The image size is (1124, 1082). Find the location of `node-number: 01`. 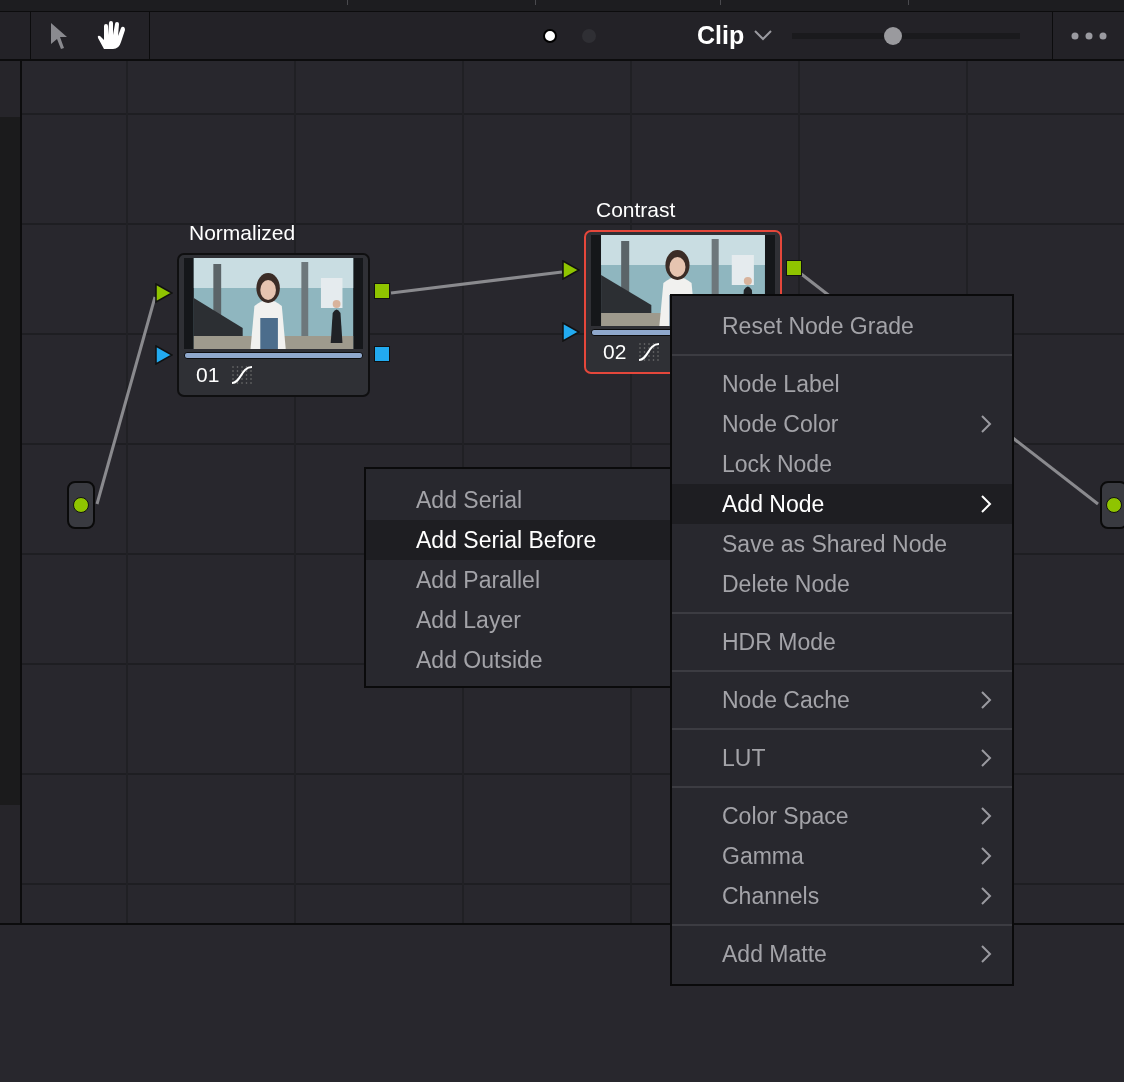

node-number: 01 is located at coordinates (208, 375).